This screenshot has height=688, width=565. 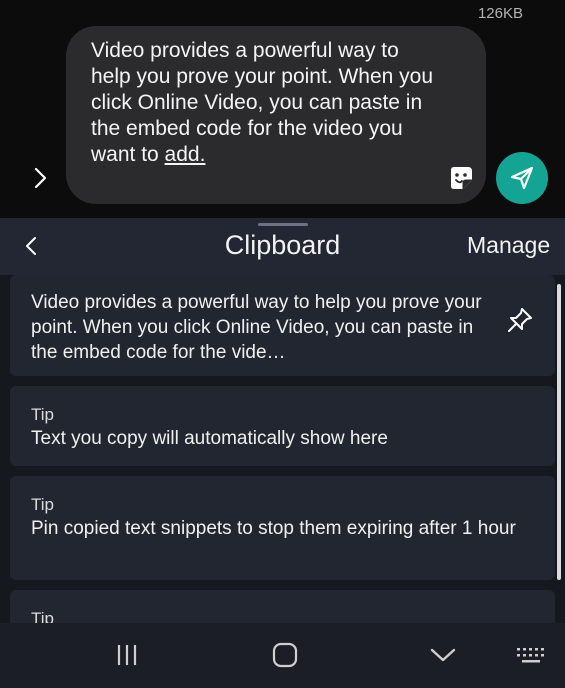 What do you see at coordinates (185, 154) in the screenshot?
I see `message-link: add.` at bounding box center [185, 154].